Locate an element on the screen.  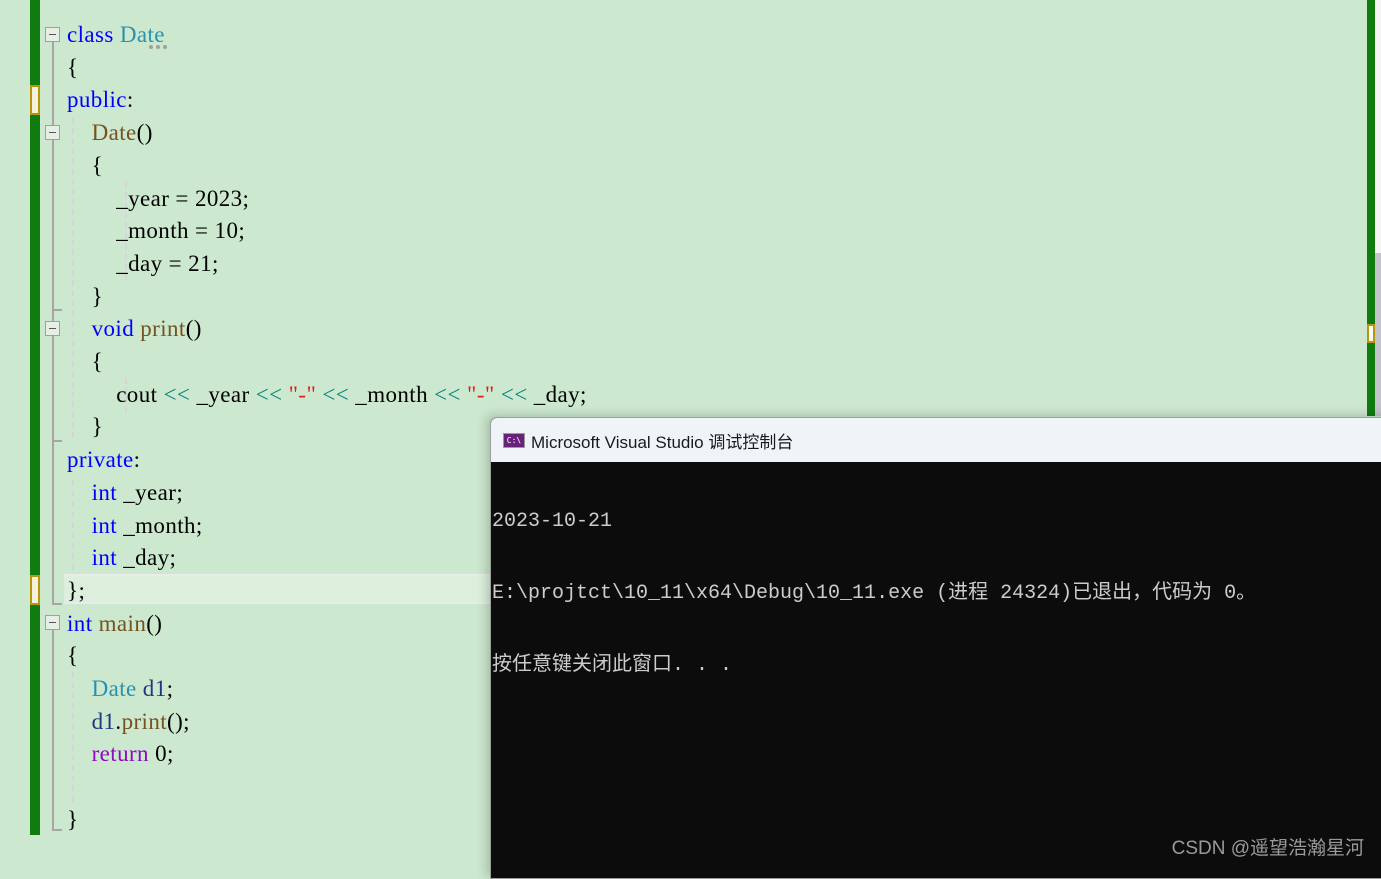
collapse-class-icon is located at coordinates (52, 34).